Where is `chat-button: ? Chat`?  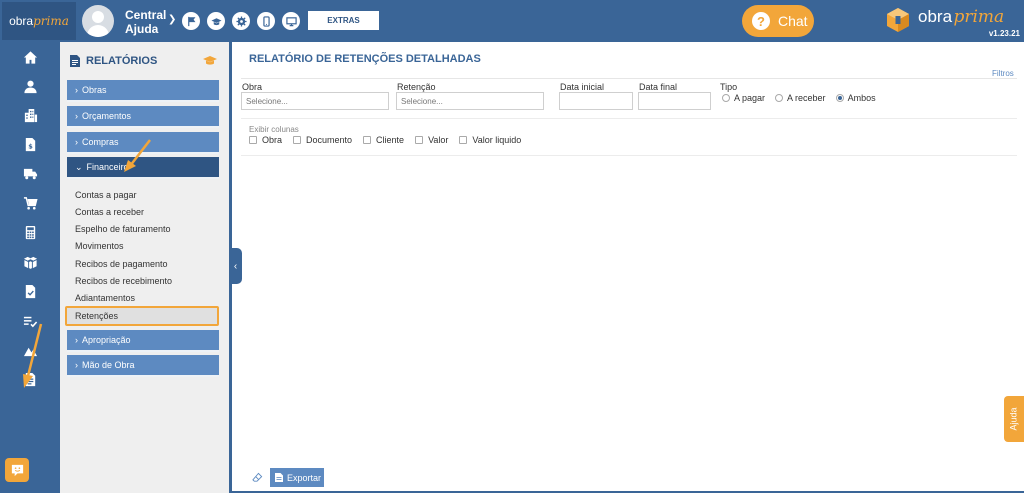 chat-button: ? Chat is located at coordinates (778, 21).